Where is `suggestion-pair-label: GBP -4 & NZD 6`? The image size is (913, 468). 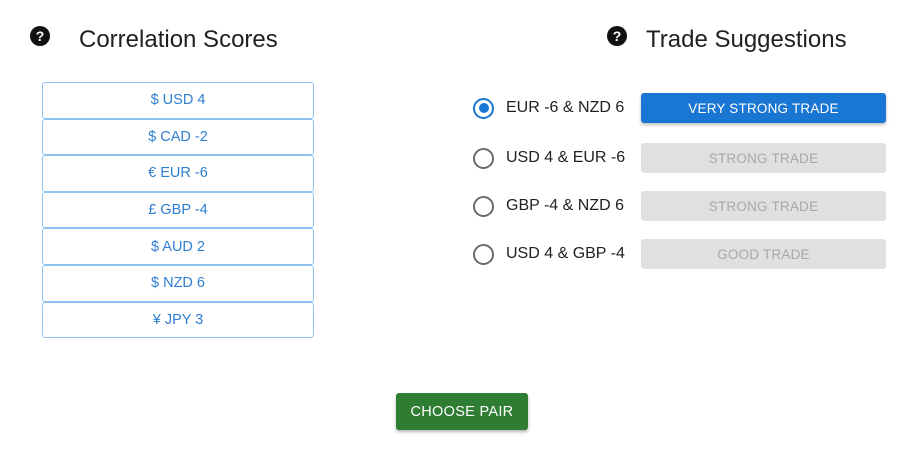
suggestion-pair-label: GBP -4 & NZD 6 is located at coordinates (565, 205).